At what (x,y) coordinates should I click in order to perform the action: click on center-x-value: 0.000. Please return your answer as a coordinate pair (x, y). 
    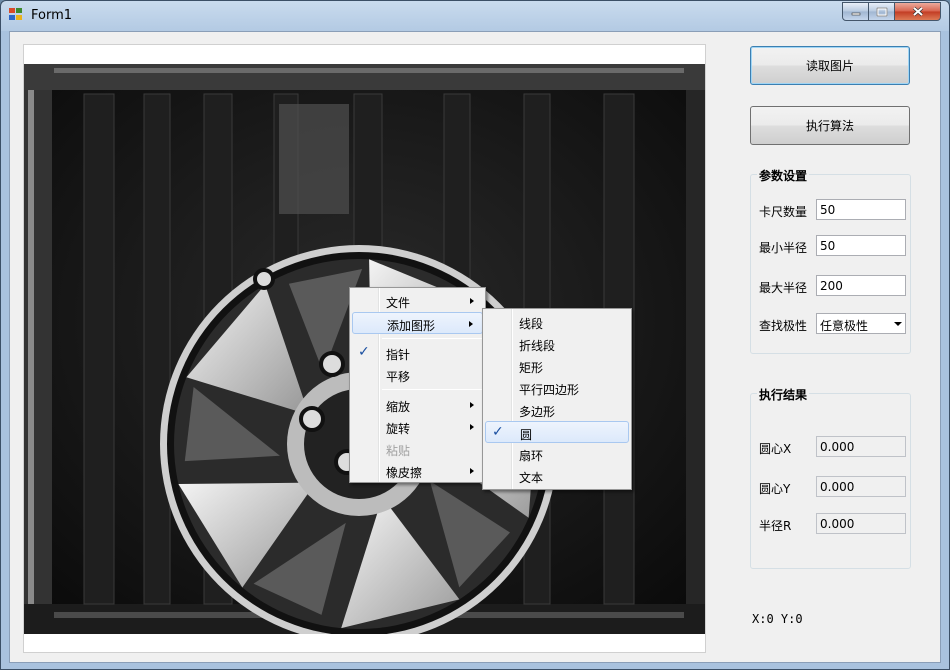
    Looking at the image, I should click on (861, 446).